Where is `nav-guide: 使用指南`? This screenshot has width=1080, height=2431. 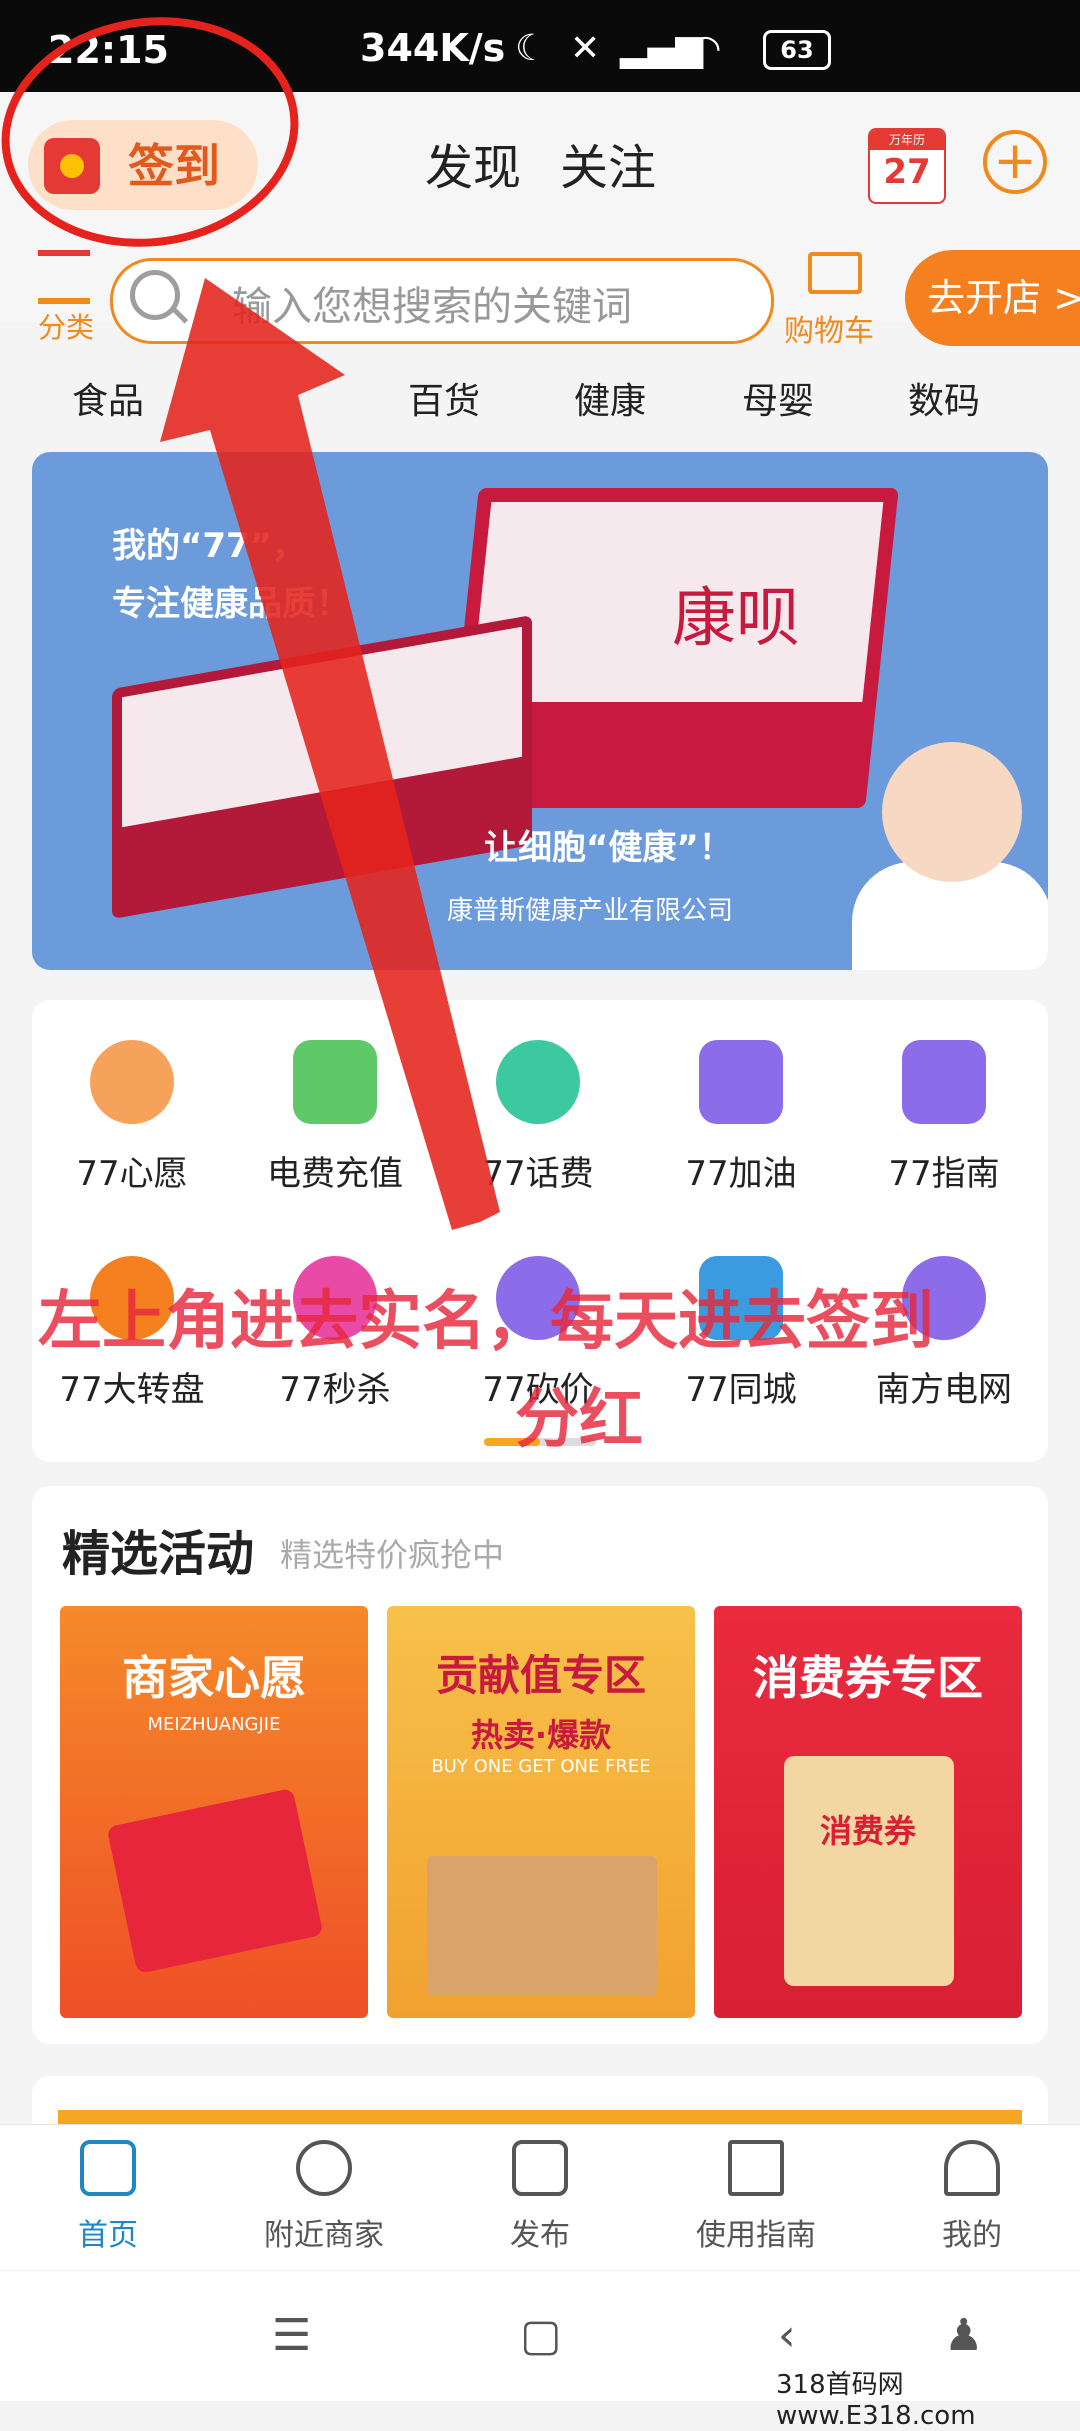
nav-guide: 使用指南 is located at coordinates (756, 2197).